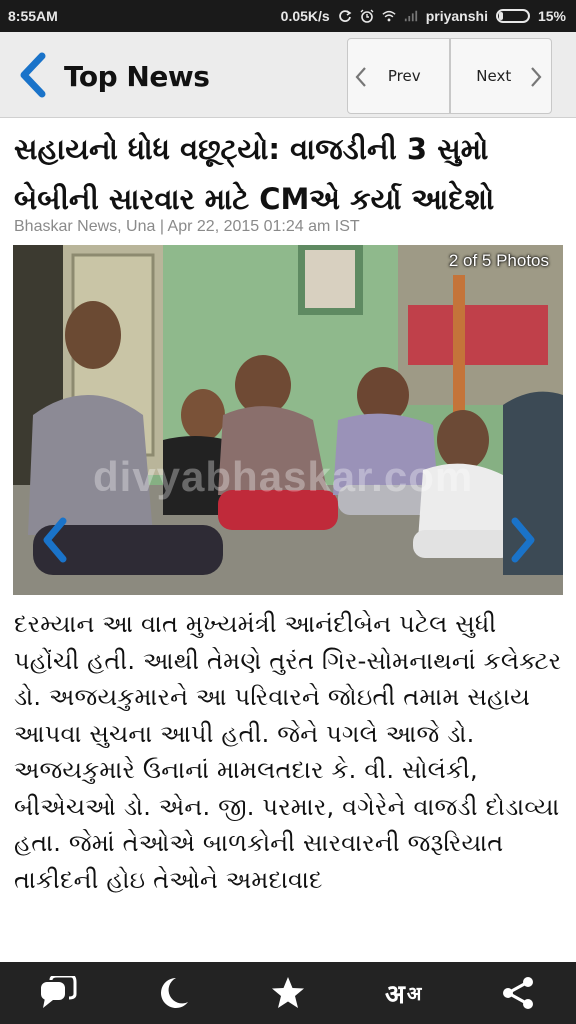 Image resolution: width=576 pixels, height=1024 pixels. I want to click on alarm-icon, so click(367, 16).